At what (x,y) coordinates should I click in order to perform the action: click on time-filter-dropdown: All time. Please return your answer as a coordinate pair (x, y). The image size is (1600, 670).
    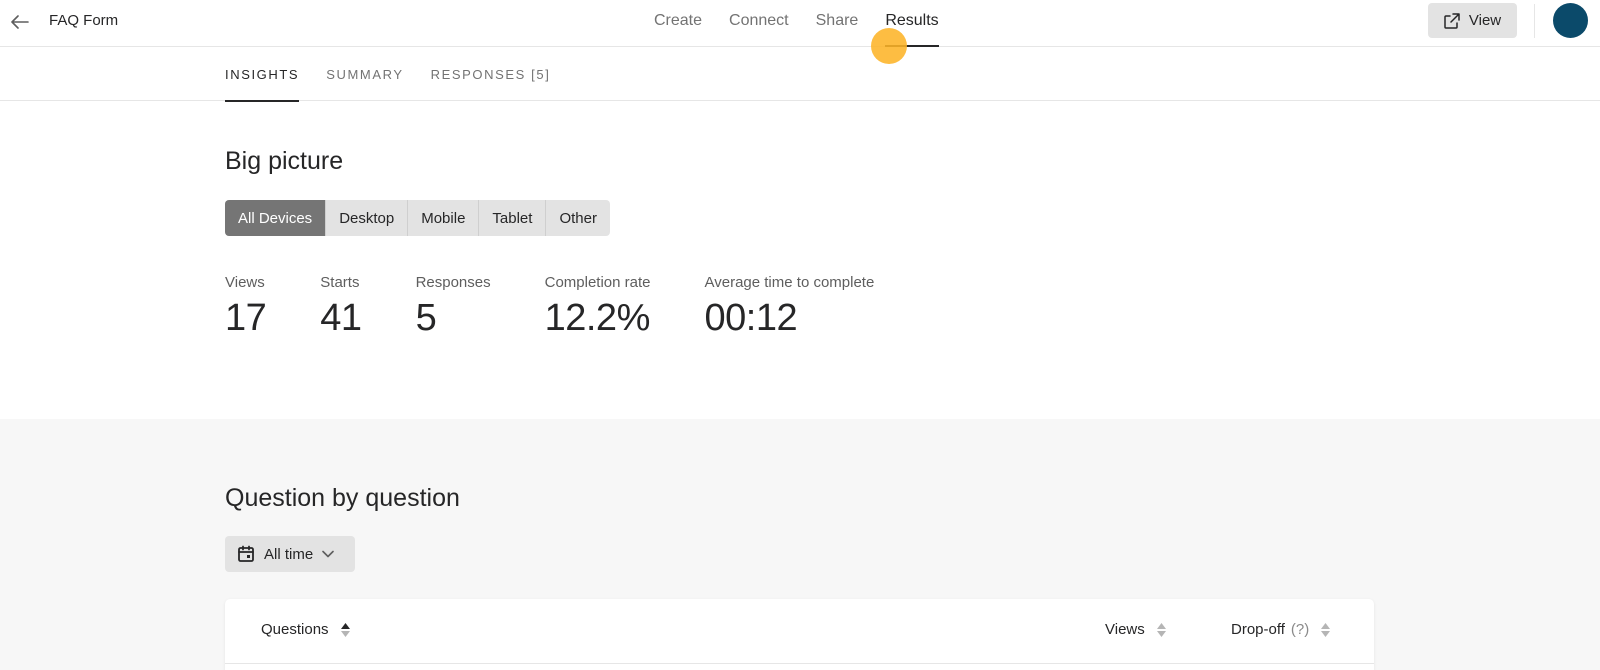
    Looking at the image, I should click on (290, 554).